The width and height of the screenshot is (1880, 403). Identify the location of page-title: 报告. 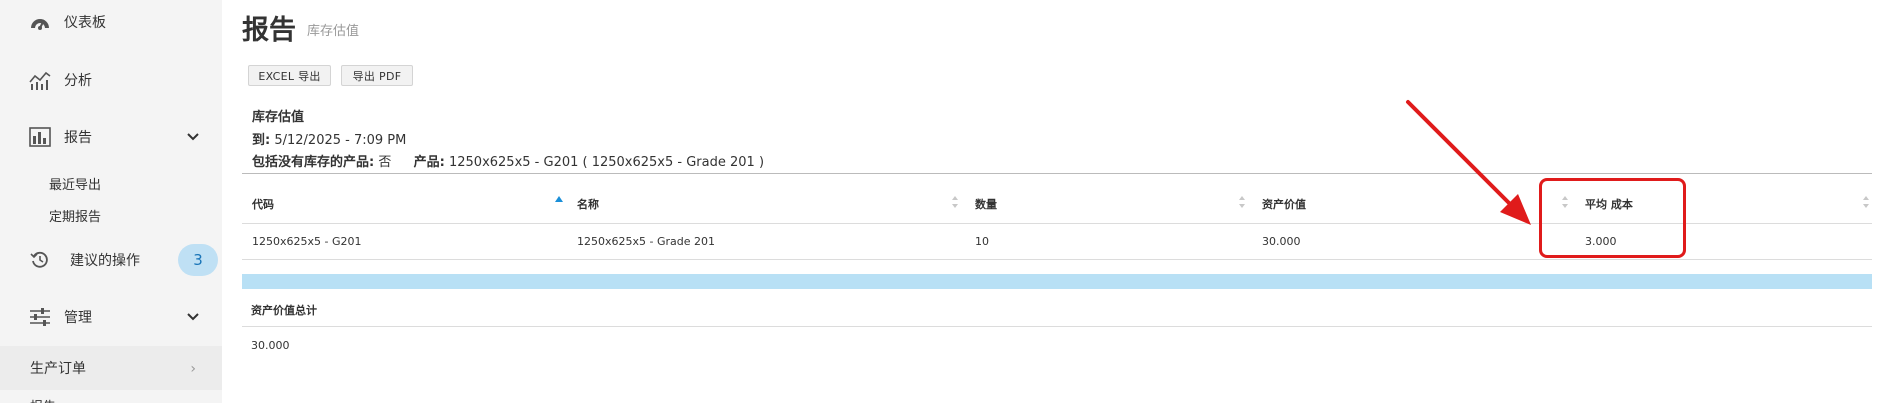
(269, 30).